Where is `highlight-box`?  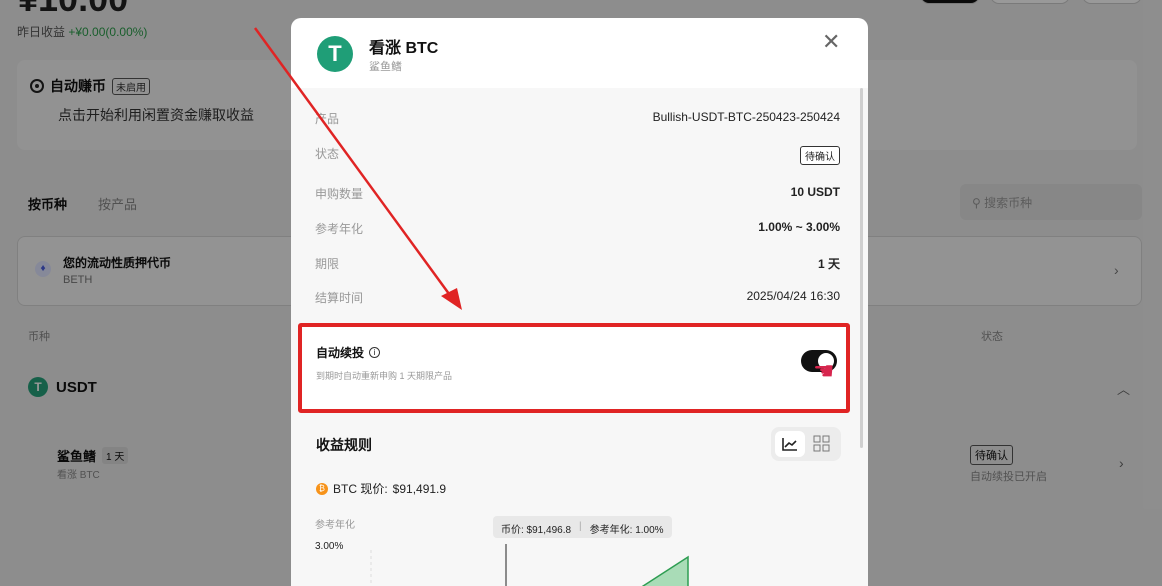 highlight-box is located at coordinates (574, 368).